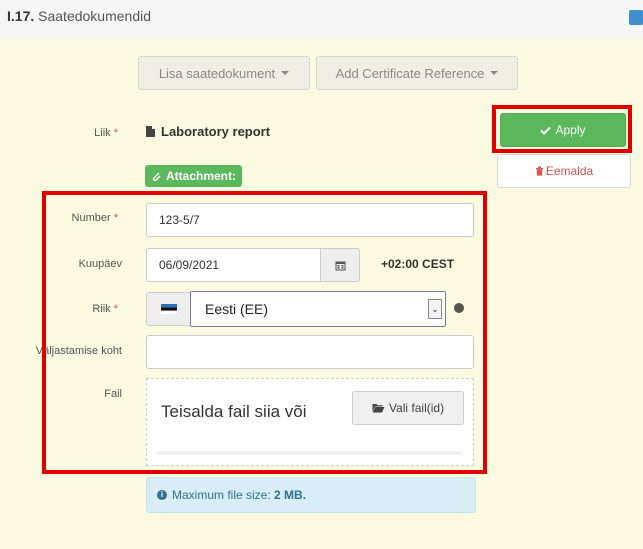  I want to click on info-prefix: Maximum file size:, so click(221, 495).